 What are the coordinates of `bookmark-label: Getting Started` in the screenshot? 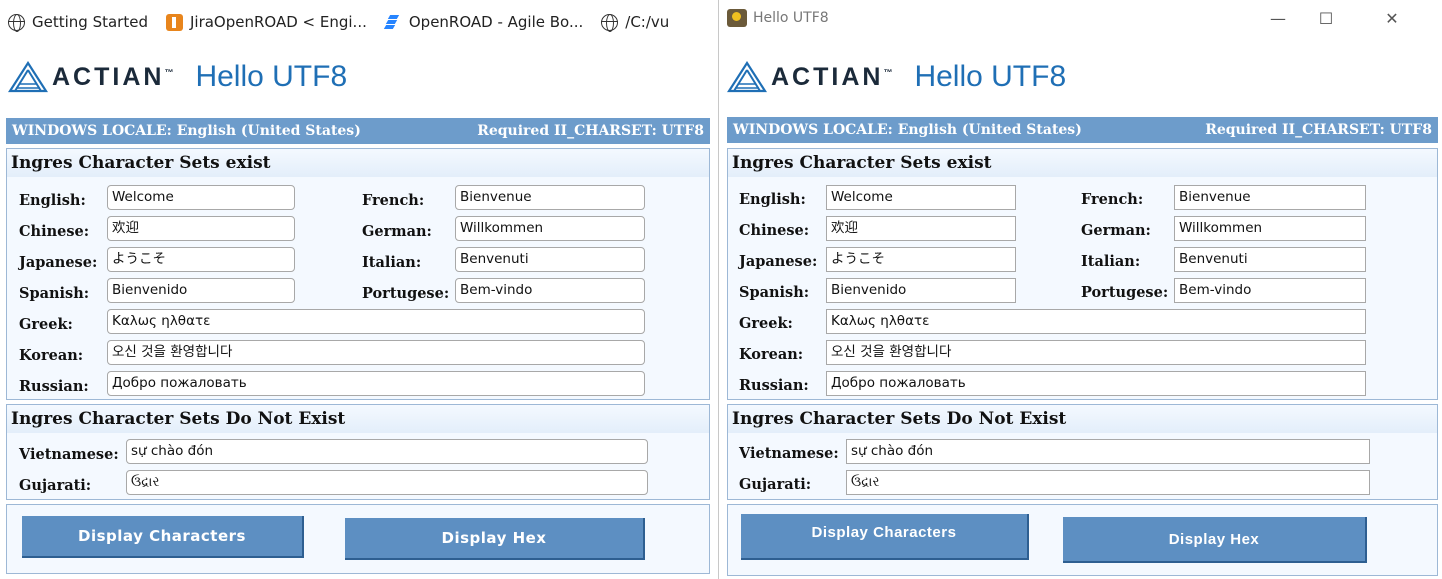 It's located at (90, 22).